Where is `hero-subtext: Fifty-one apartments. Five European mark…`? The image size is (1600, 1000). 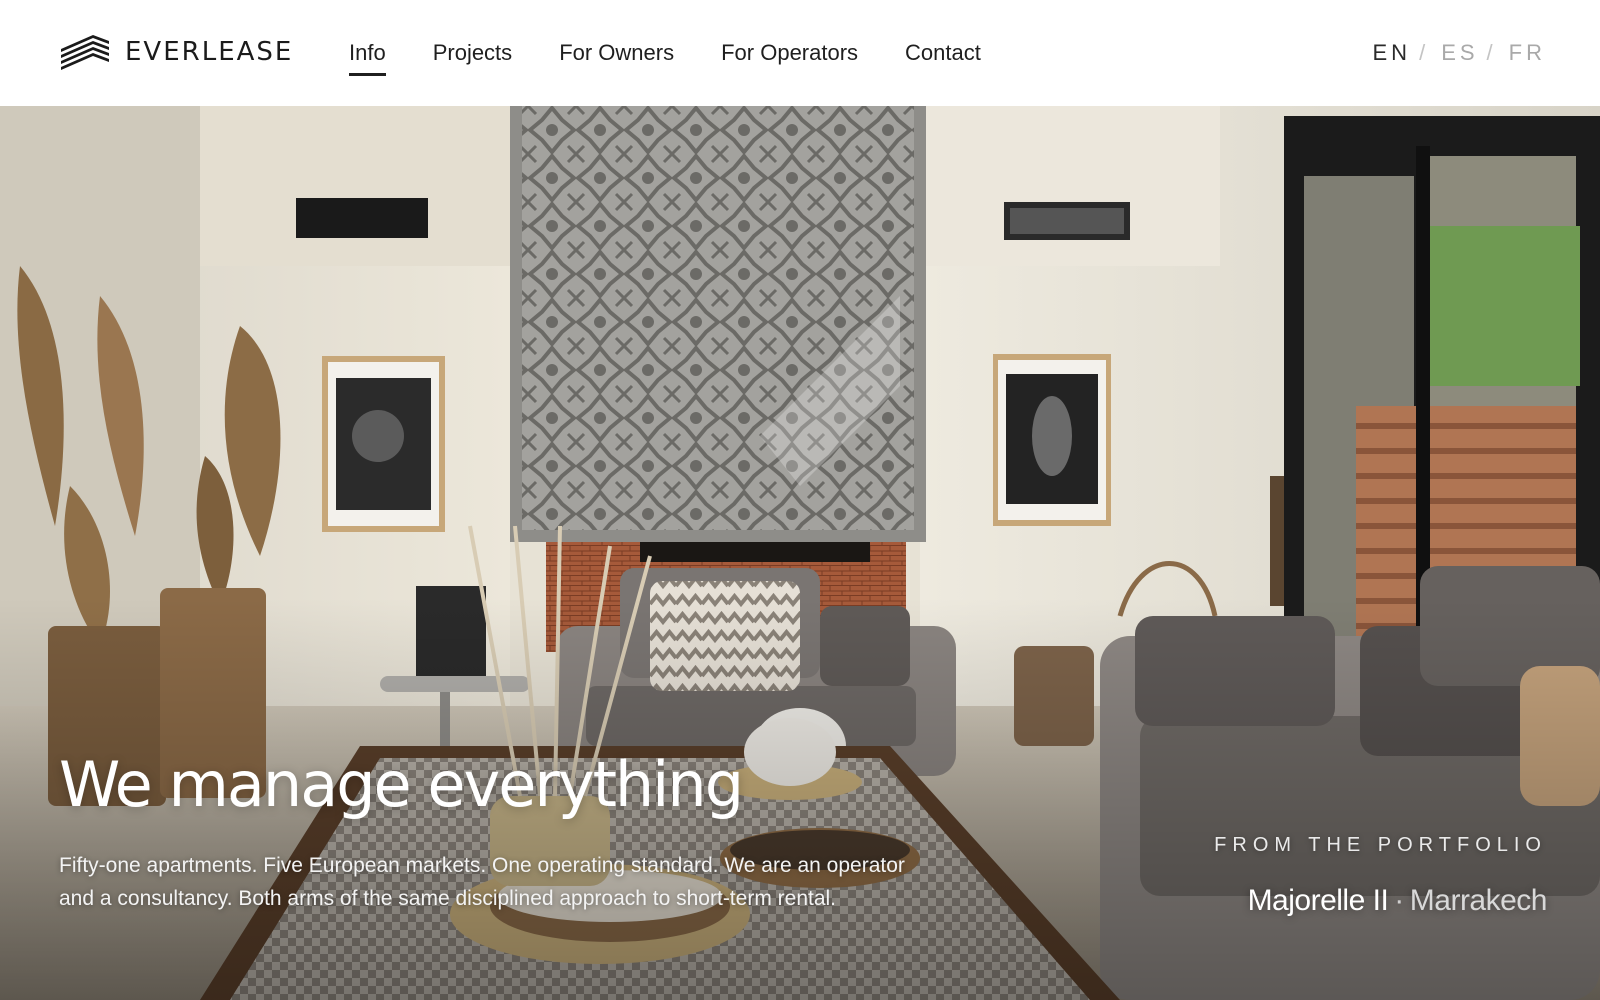
hero-subtext: Fifty-one apartments. Five European mark… is located at coordinates (482, 882).